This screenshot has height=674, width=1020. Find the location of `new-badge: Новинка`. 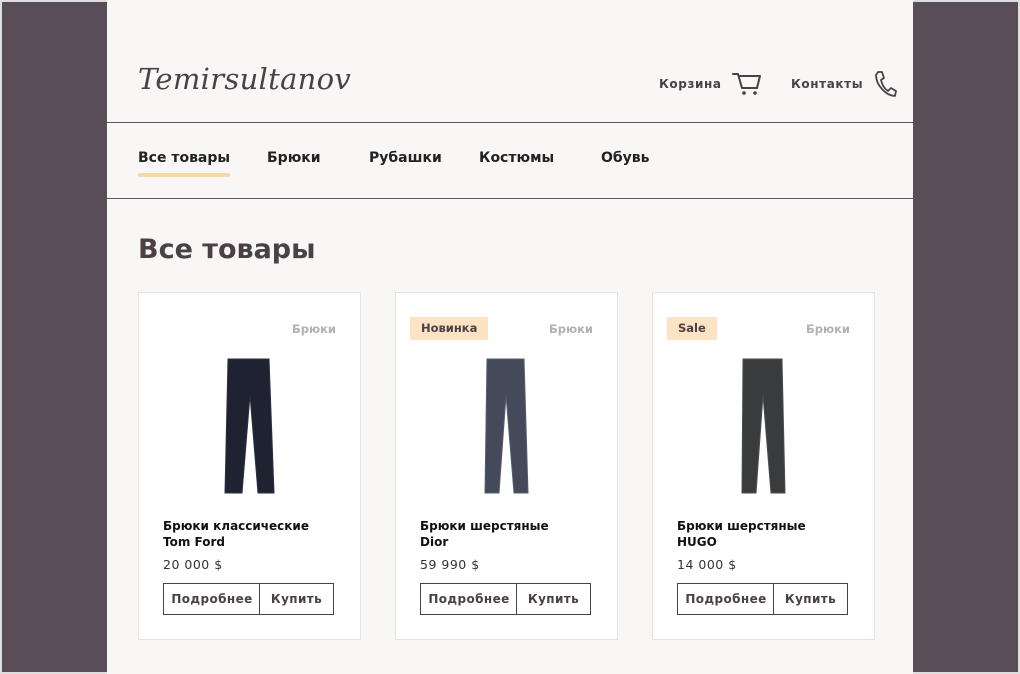

new-badge: Новинка is located at coordinates (449, 328).